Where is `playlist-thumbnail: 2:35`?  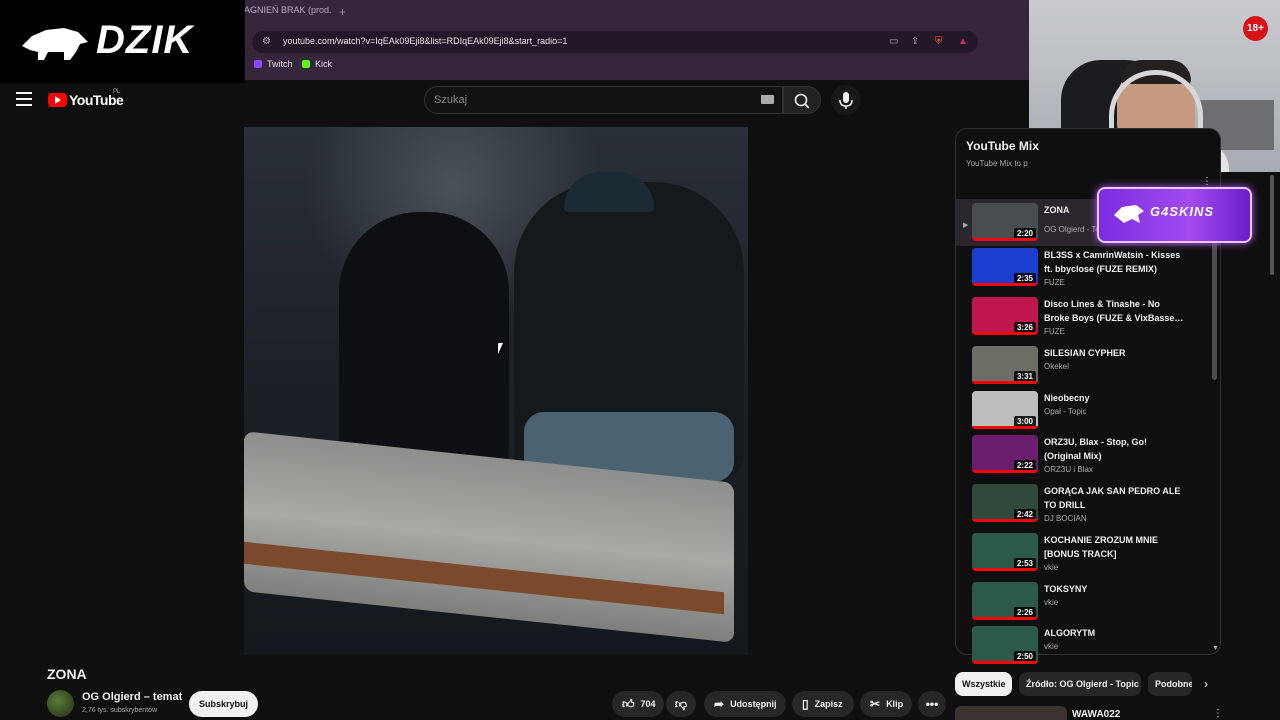
playlist-thumbnail: 2:35 is located at coordinates (1005, 267).